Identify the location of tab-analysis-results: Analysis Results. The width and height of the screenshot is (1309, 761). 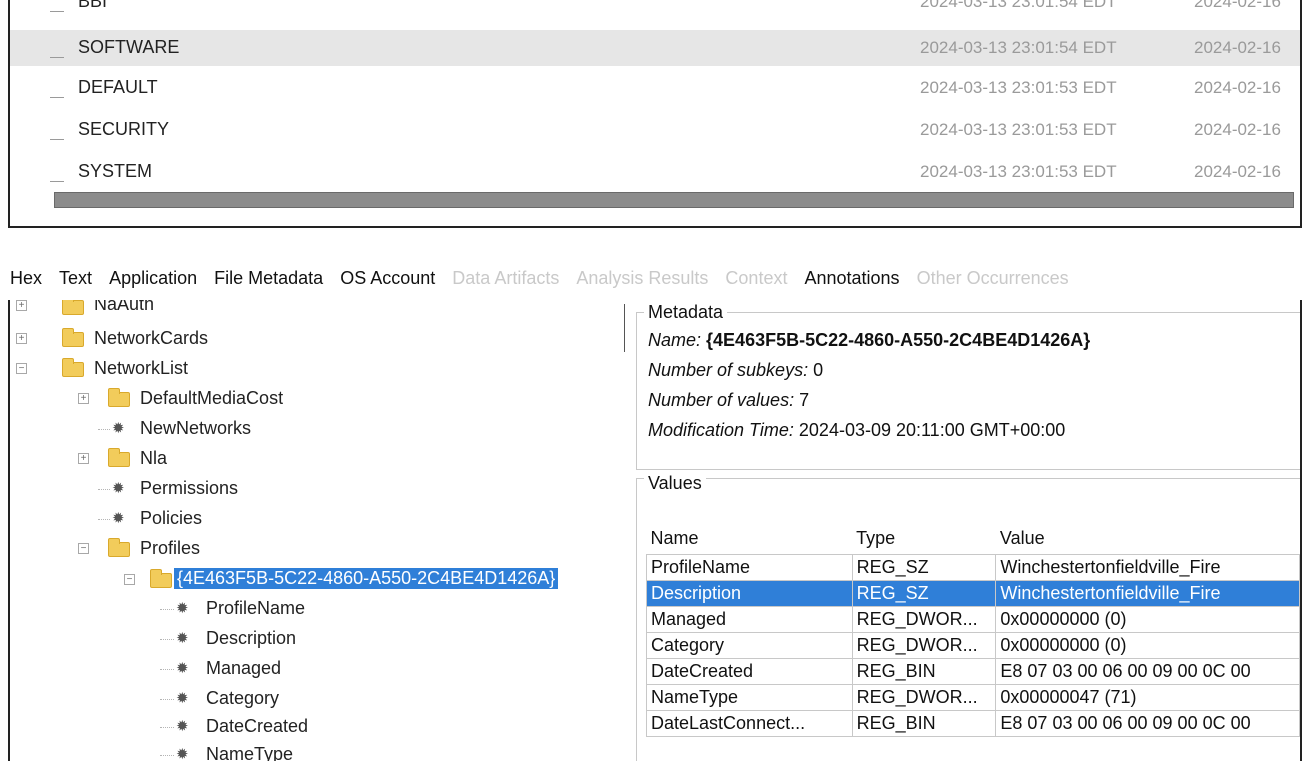
(642, 278).